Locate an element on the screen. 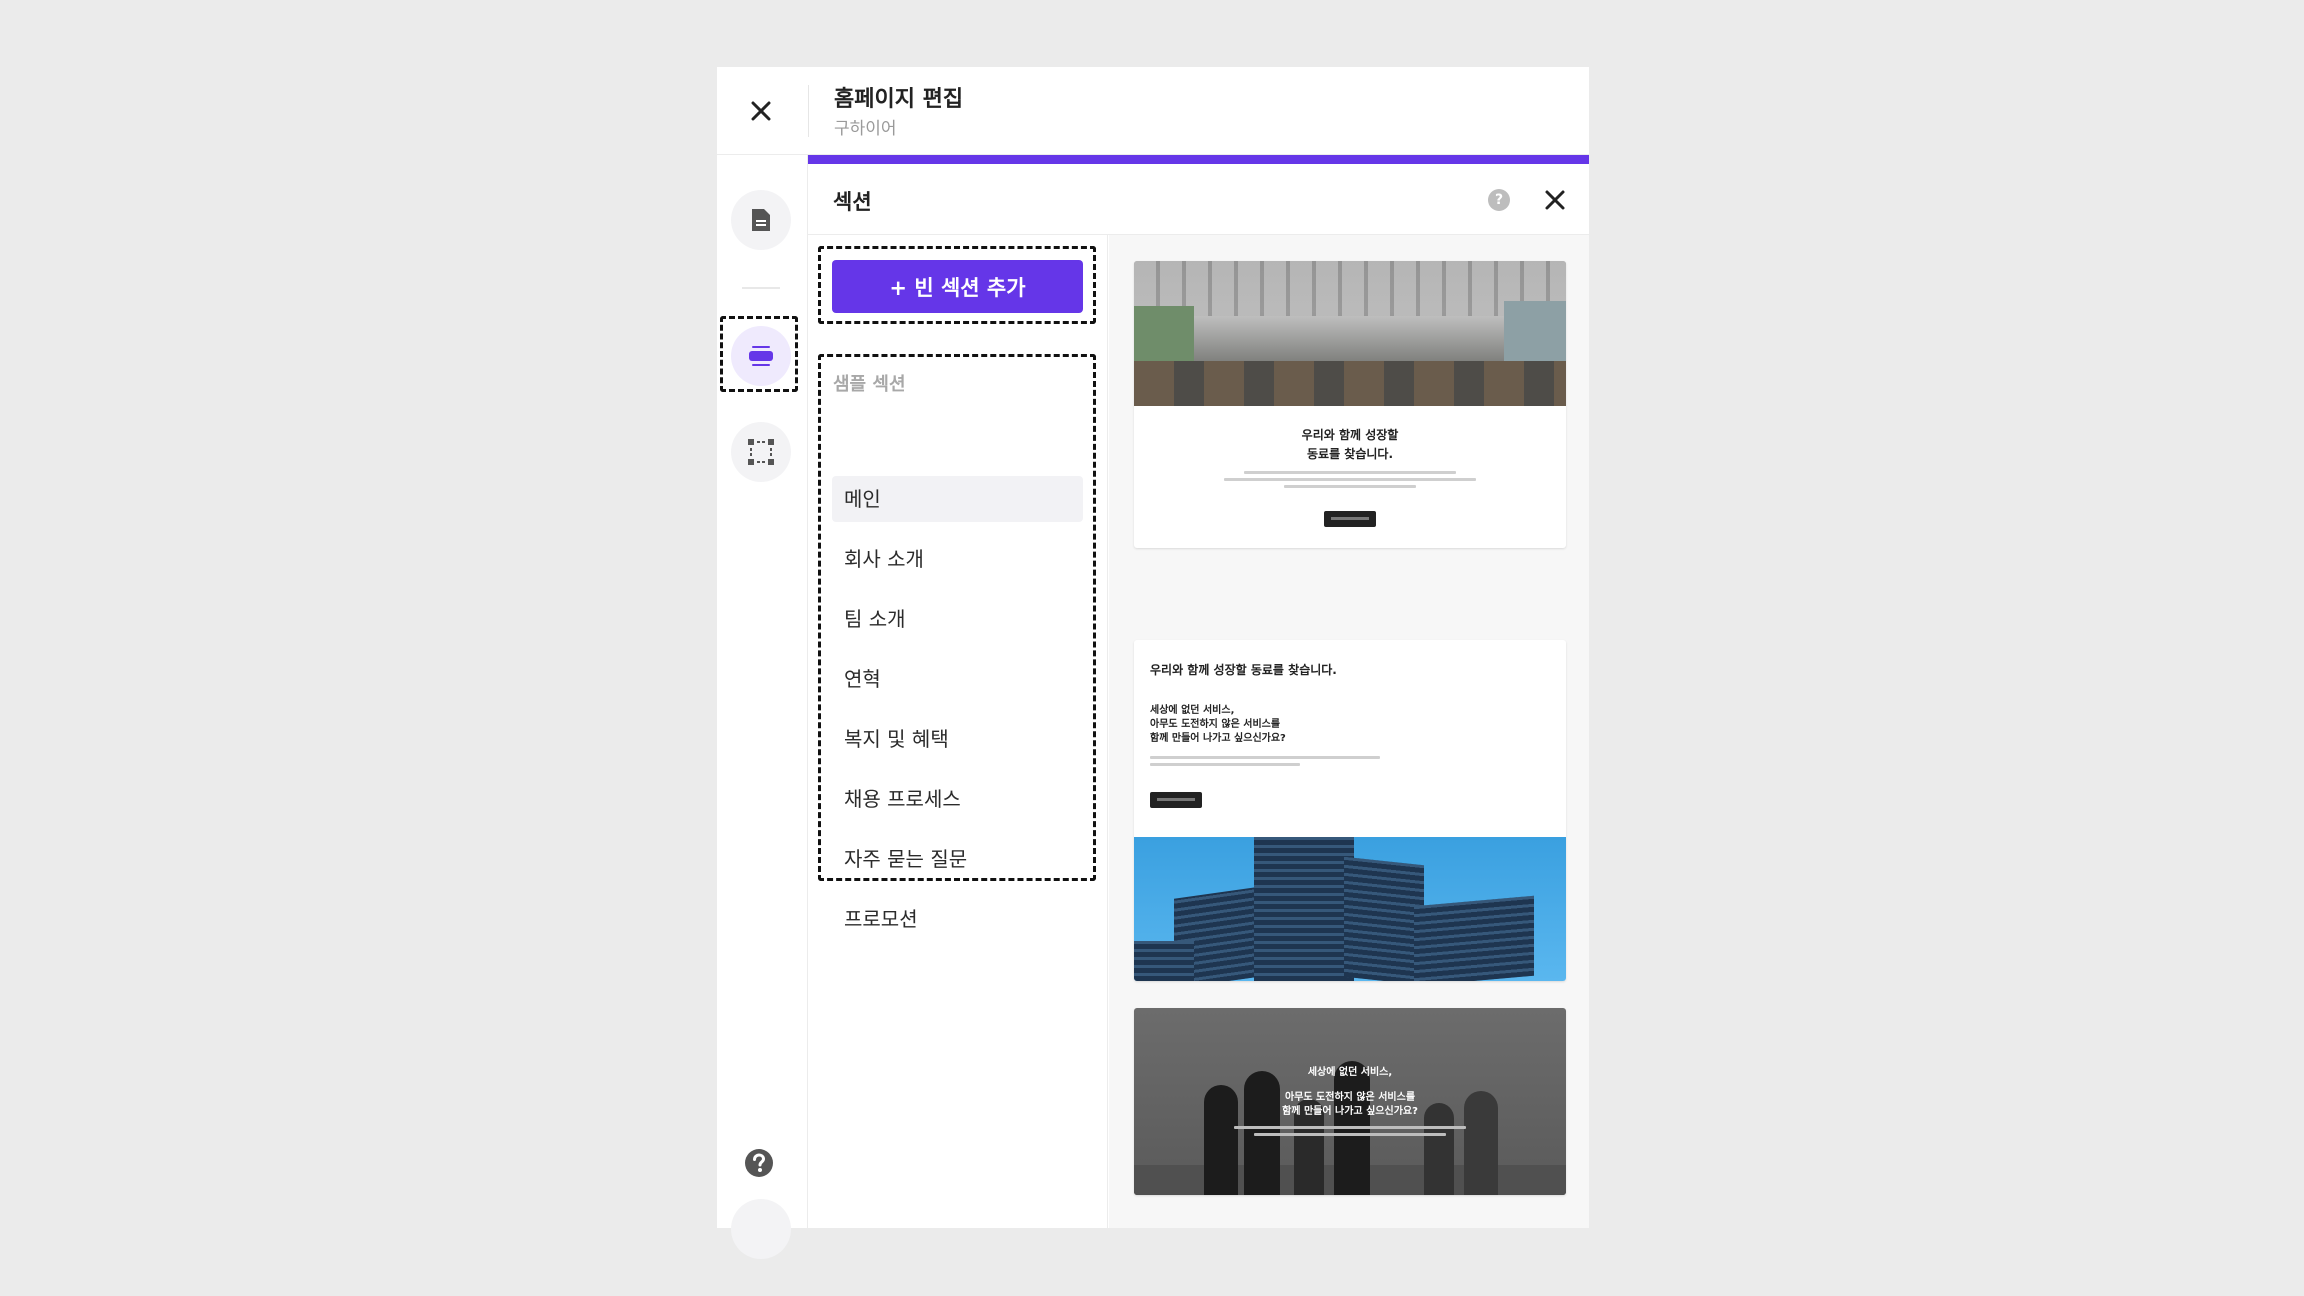 Image resolution: width=2304 pixels, height=1296 pixels. preview-heading: 우리와 함께 성장할 동료를 찾습니다. is located at coordinates (1243, 670).